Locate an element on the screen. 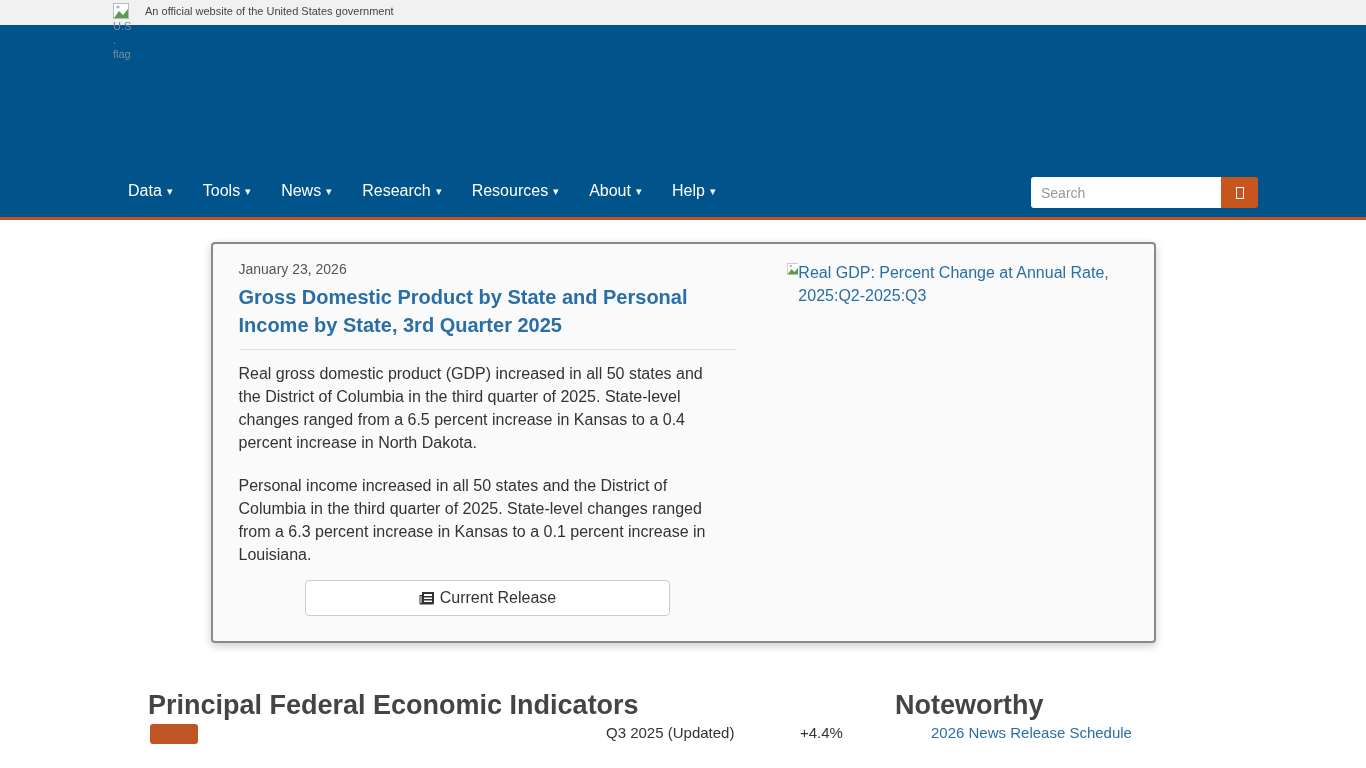 The image size is (1366, 768). release-paragraph: Personal income increased in all 50 states and the District of Columbia in the third quarter of 2025. State-level changes ranged from a 6.3 percent increase in Kansas to a 0.1 percent increase in Louisiana. is located at coordinates (472, 520).